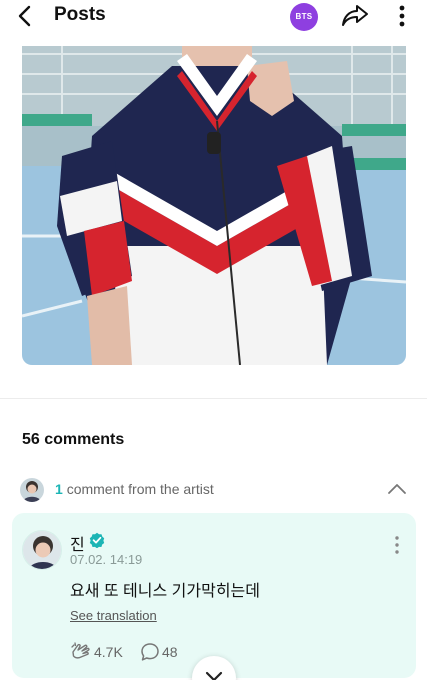 The width and height of the screenshot is (427, 680). What do you see at coordinates (170, 652) in the screenshot?
I see `reply-count: 48` at bounding box center [170, 652].